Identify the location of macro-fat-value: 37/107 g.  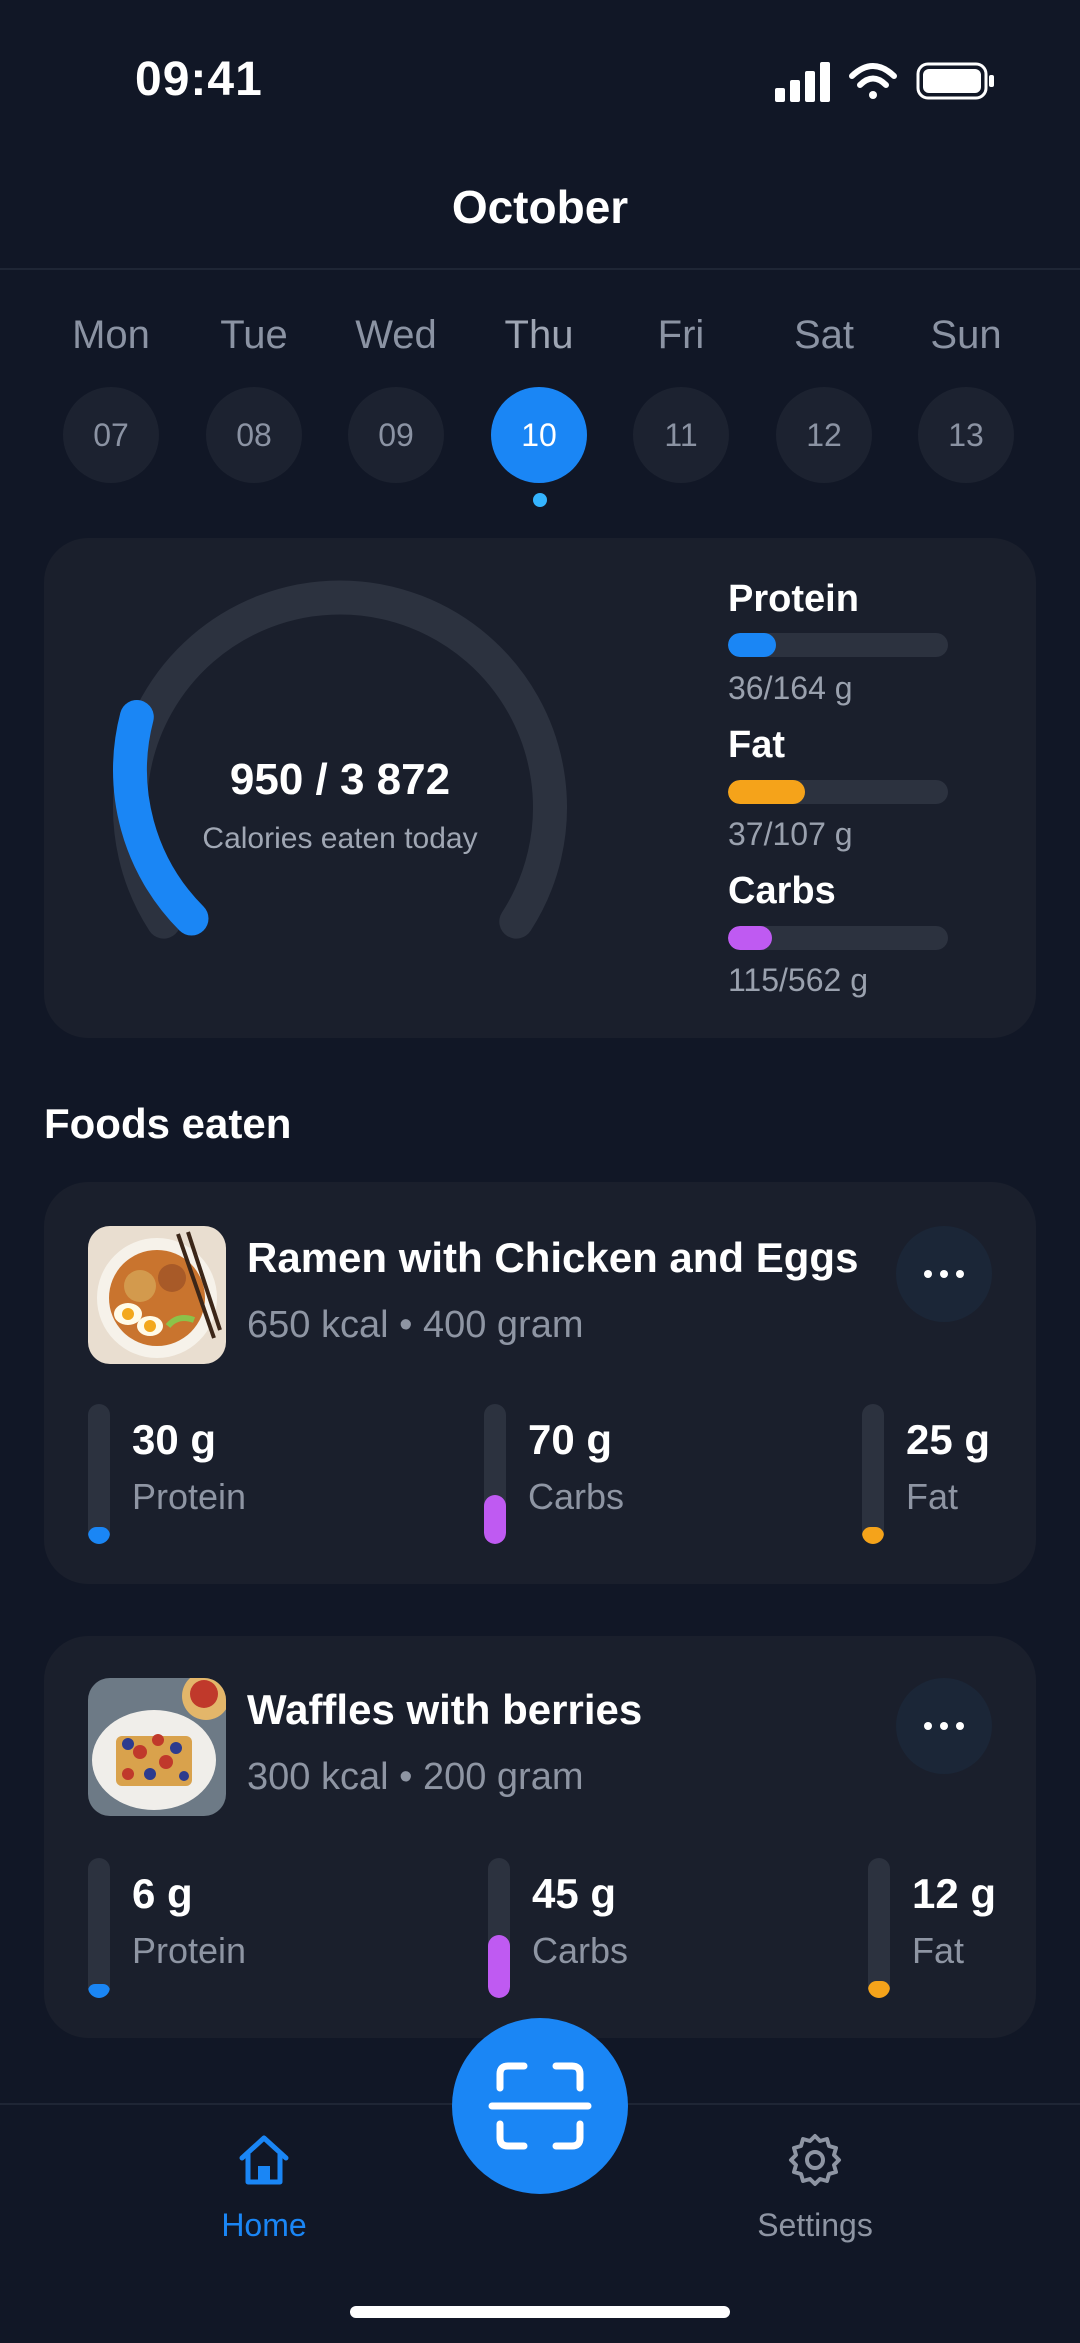
(790, 834).